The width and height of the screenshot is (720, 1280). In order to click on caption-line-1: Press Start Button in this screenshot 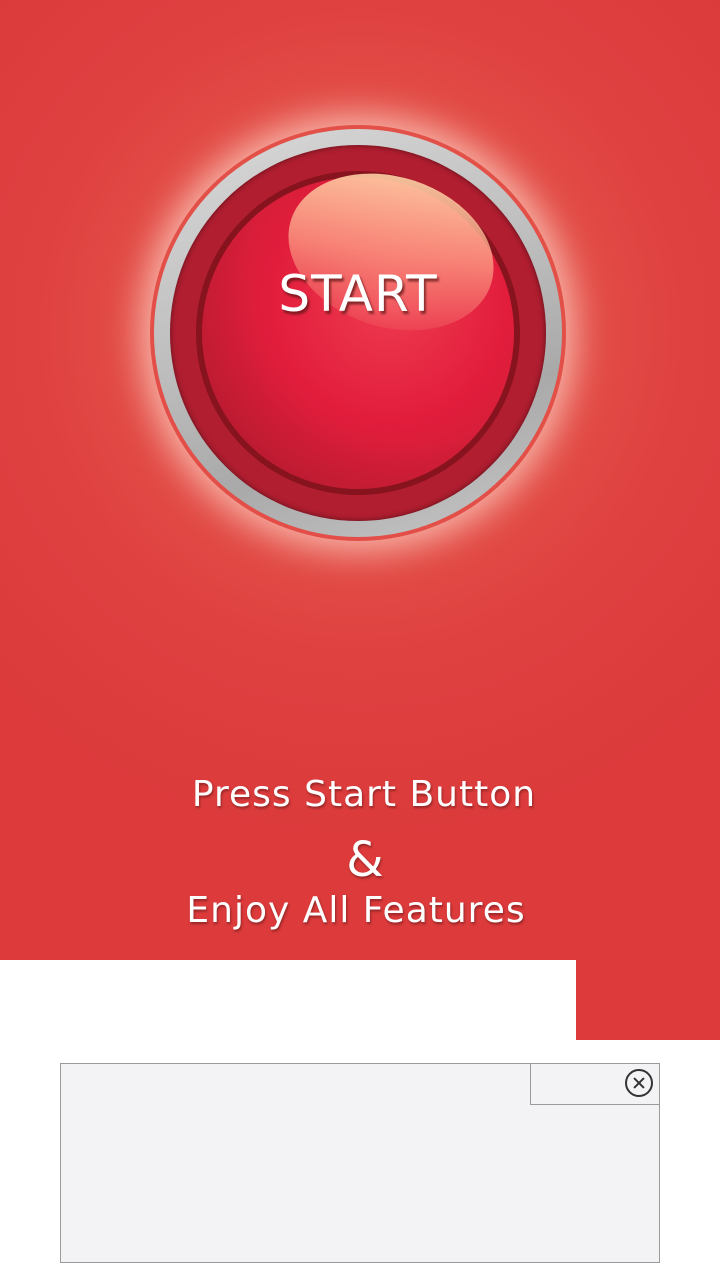, I will do `click(364, 794)`.